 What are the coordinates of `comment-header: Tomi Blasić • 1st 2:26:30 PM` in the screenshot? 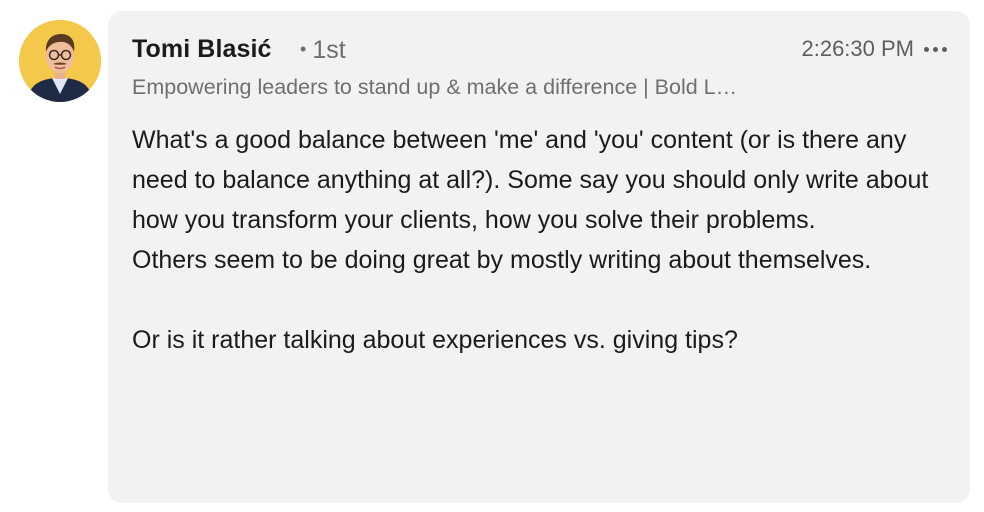 It's located at (541, 49).